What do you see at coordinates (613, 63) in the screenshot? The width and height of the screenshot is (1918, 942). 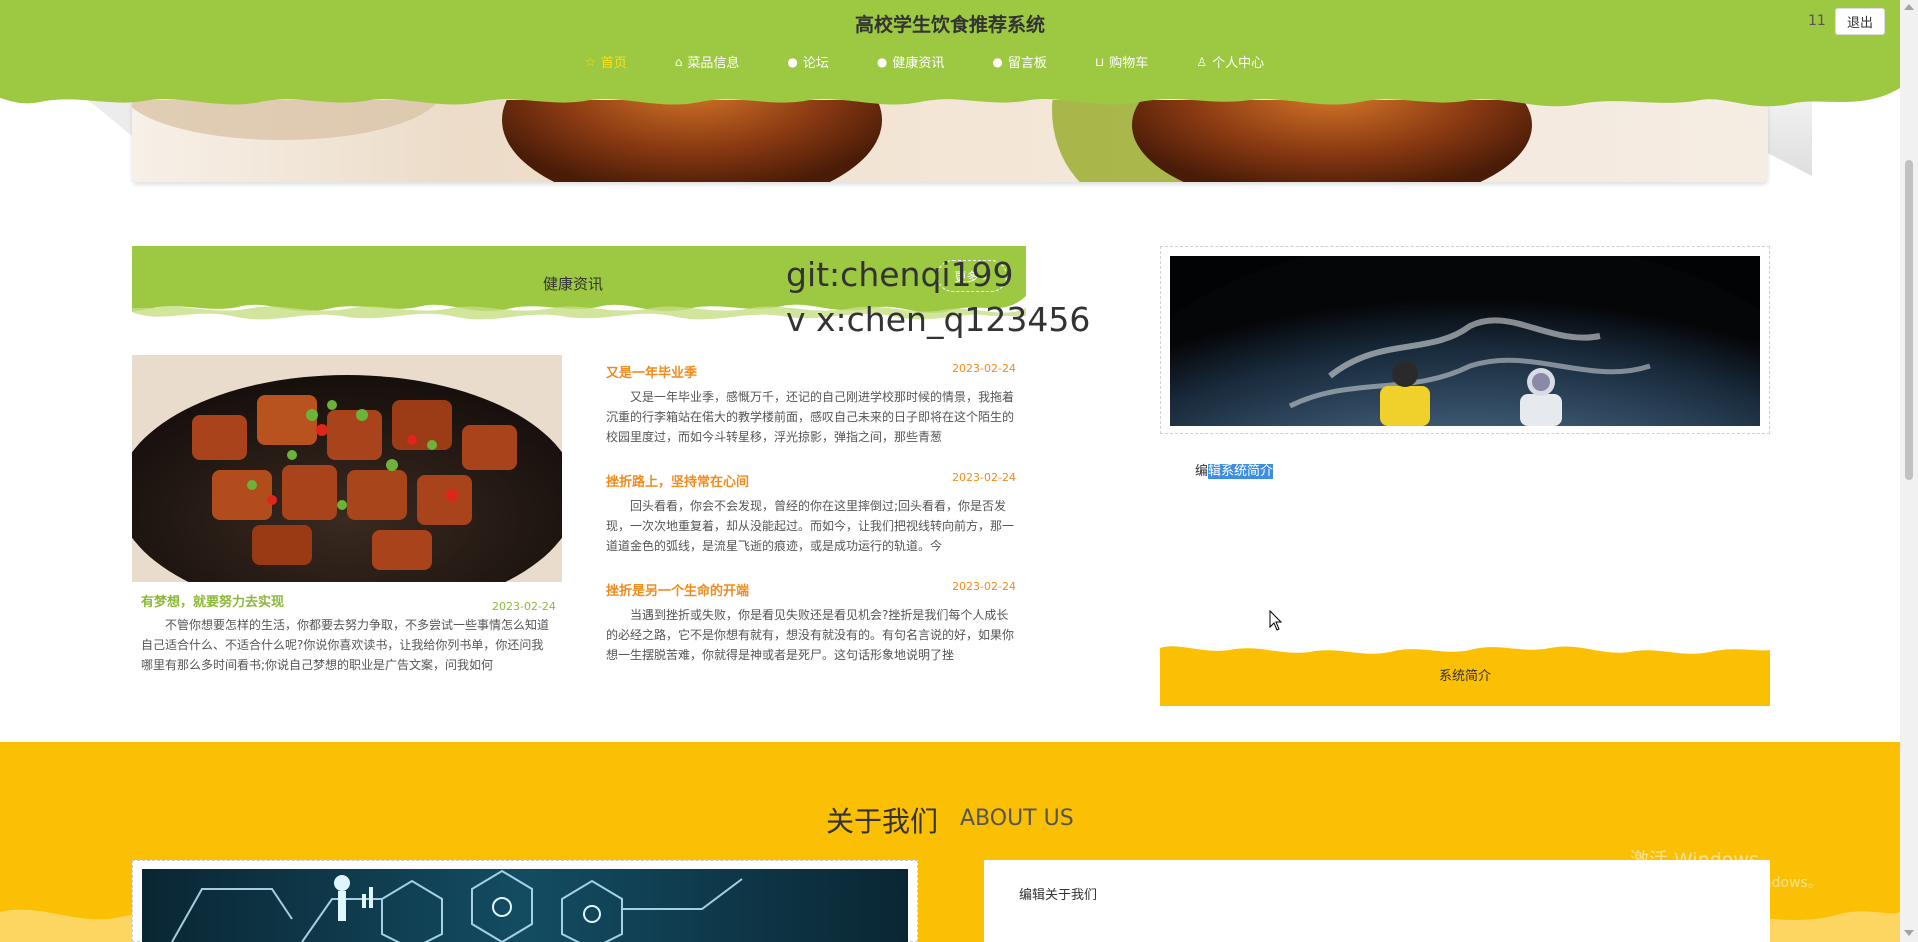 I see `nav-label: 首页` at bounding box center [613, 63].